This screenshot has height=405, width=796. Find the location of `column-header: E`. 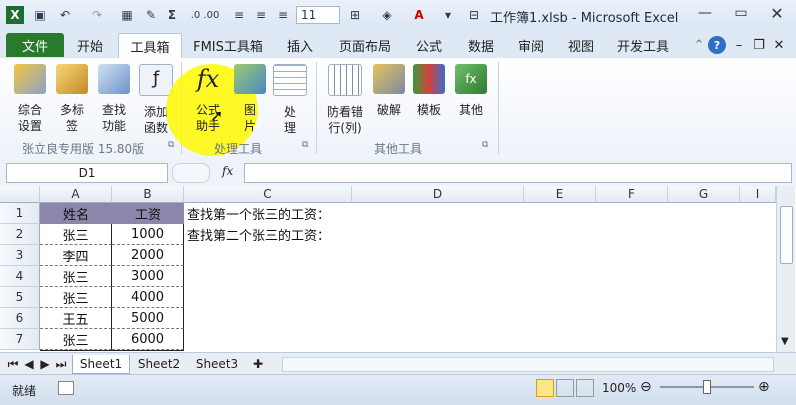

column-header: E is located at coordinates (560, 194).